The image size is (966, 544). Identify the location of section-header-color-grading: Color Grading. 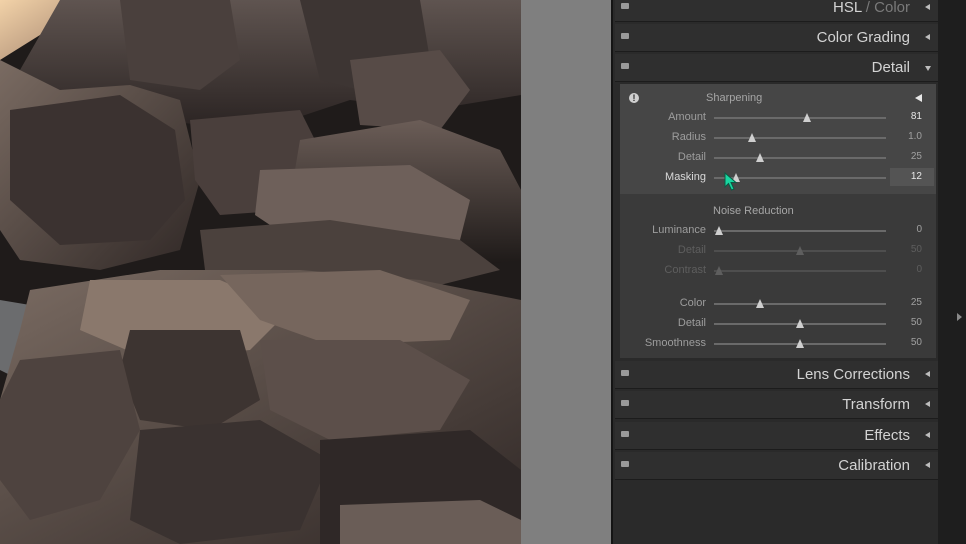
(776, 38).